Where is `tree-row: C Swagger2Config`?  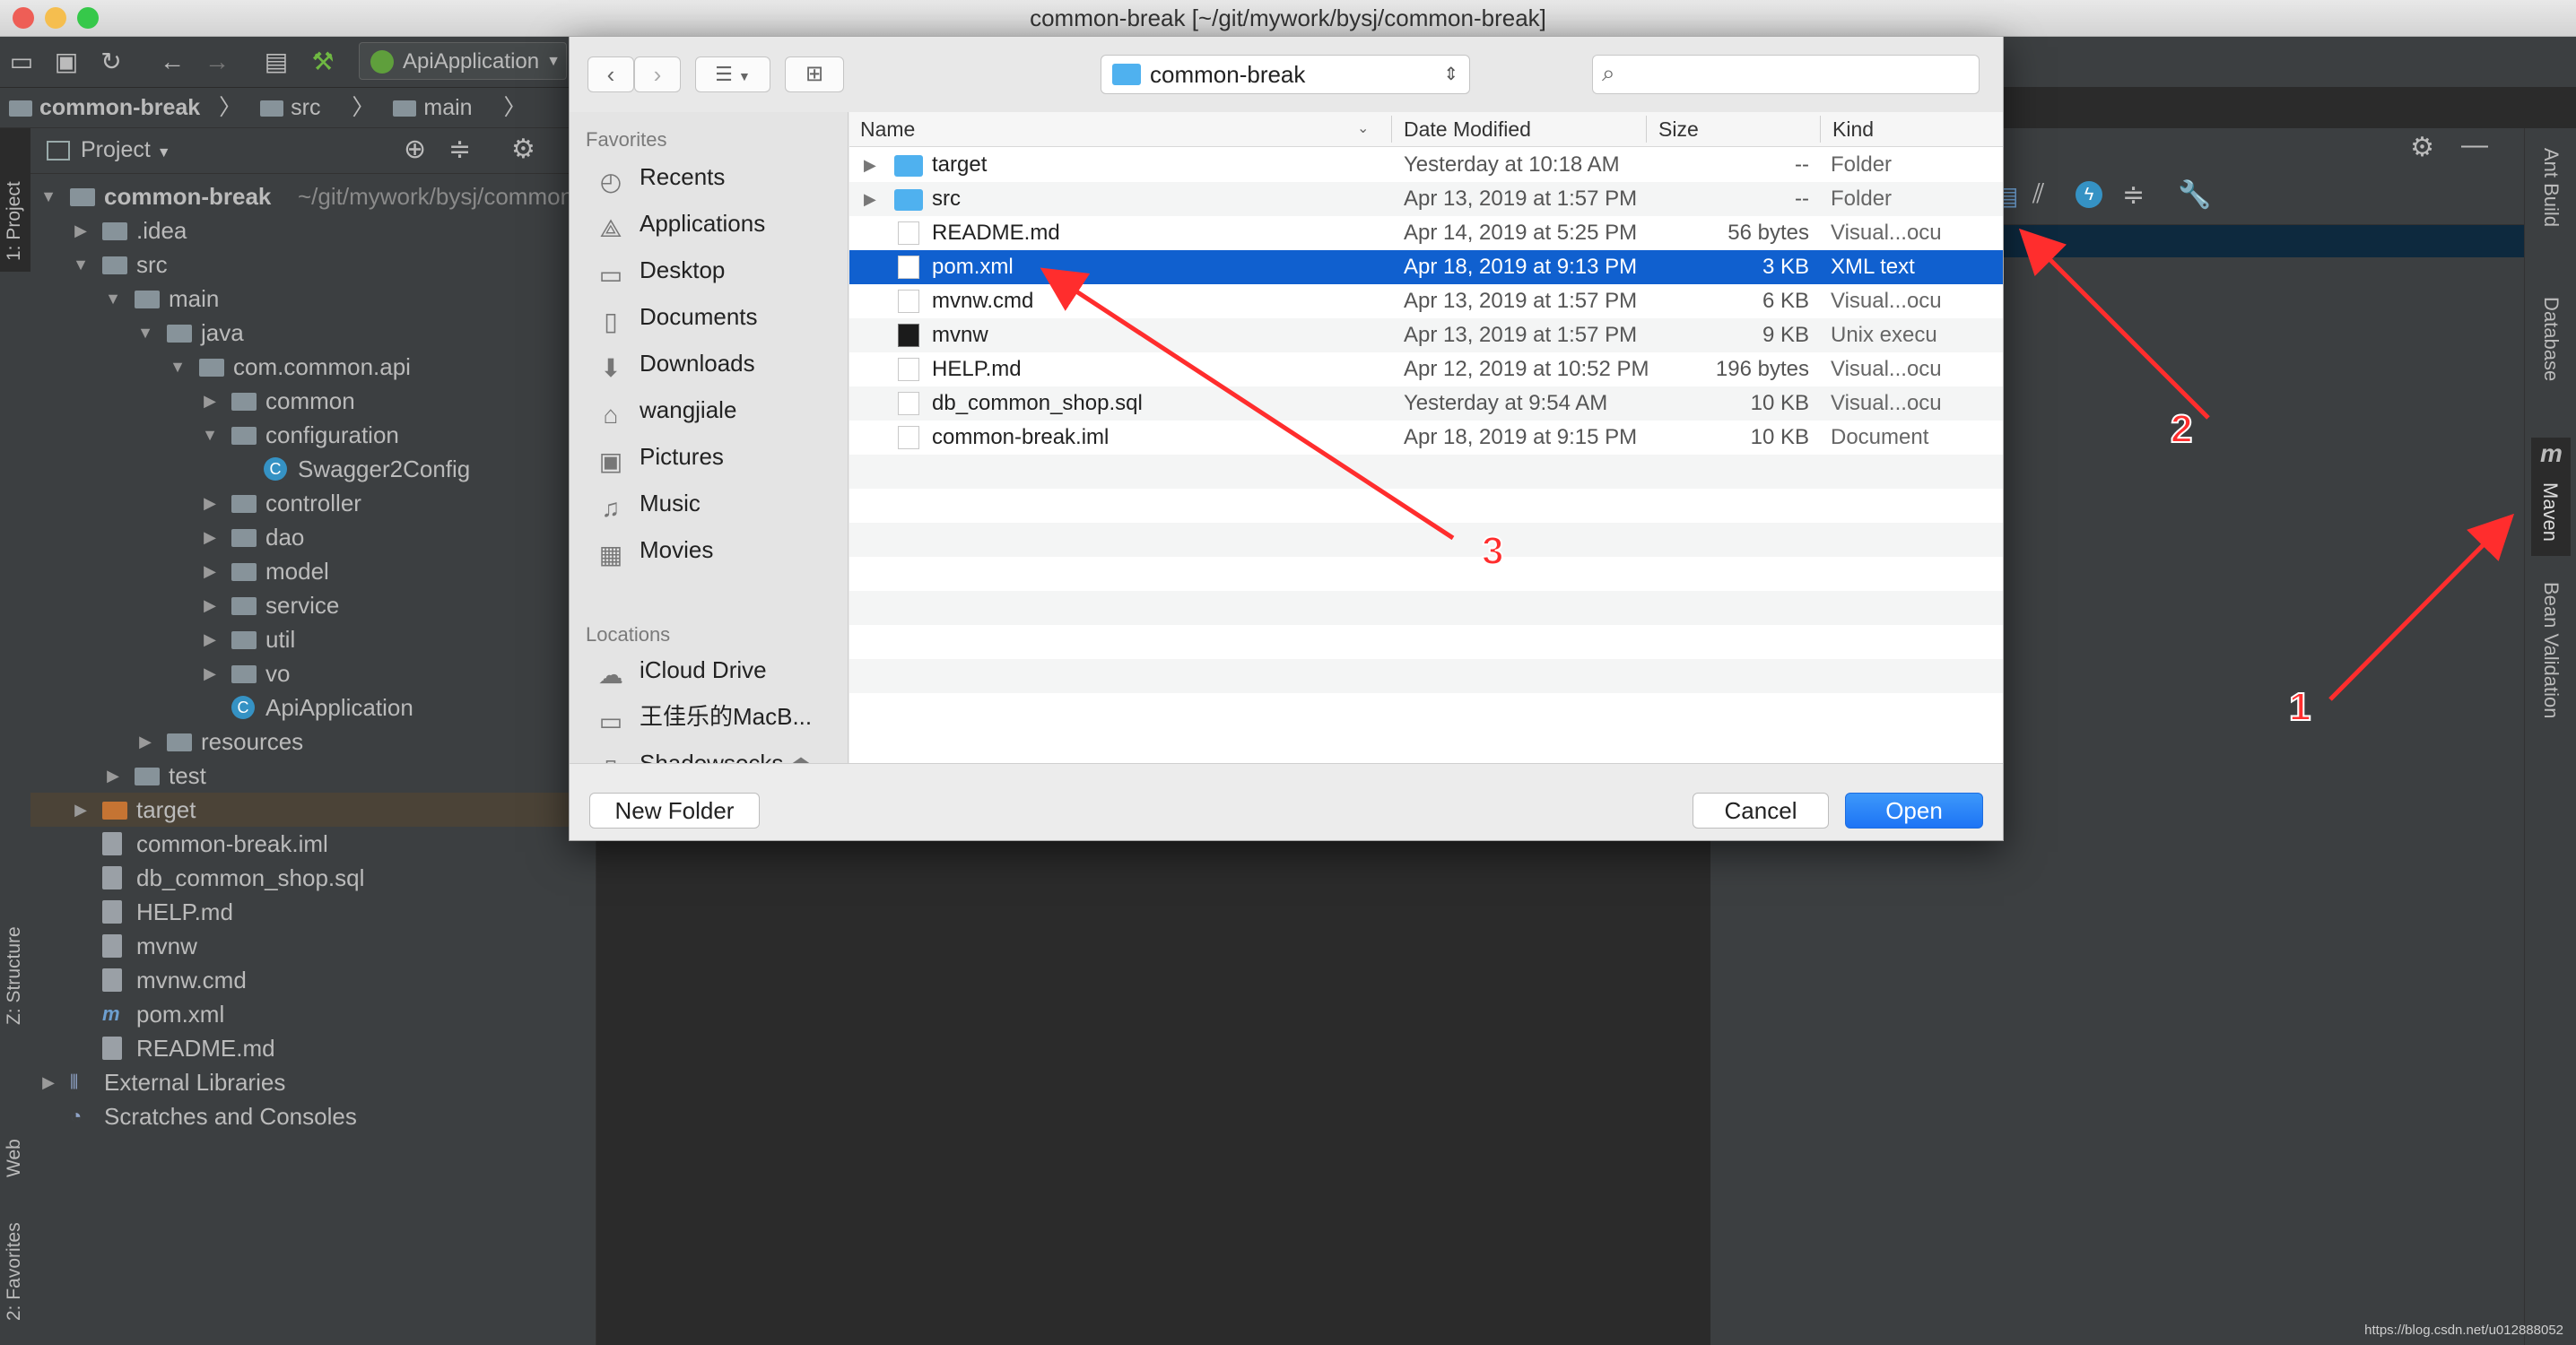 tree-row: C Swagger2Config is located at coordinates (313, 469).